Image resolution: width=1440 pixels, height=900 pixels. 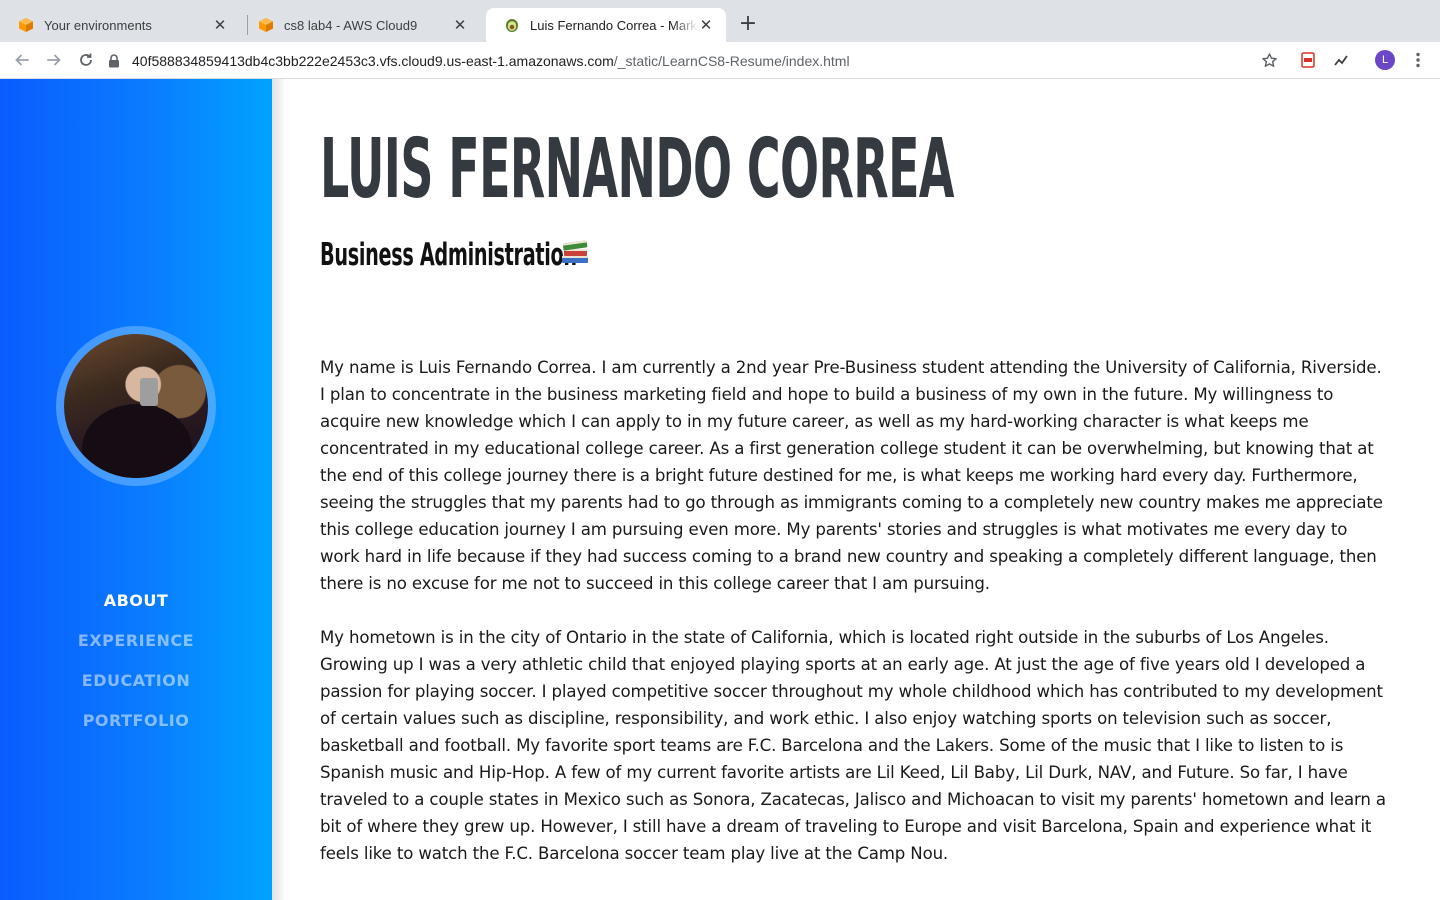 What do you see at coordinates (637, 169) in the screenshot?
I see `page-title: LUIS FERNANDO CORREA` at bounding box center [637, 169].